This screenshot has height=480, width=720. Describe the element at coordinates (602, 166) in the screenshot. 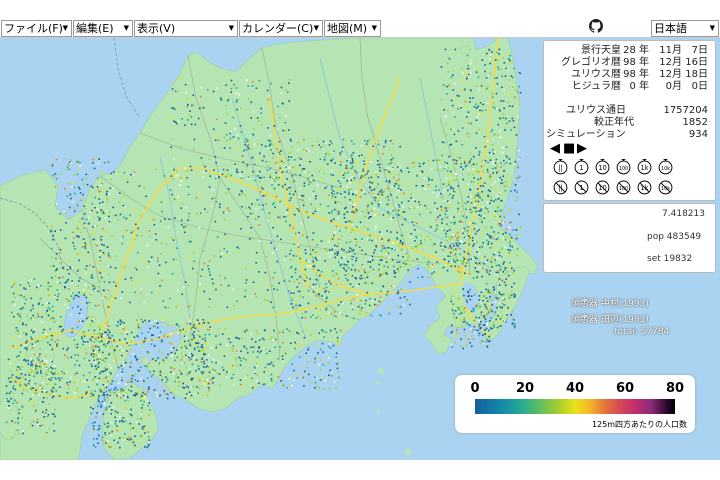

I see `forward-speed-button: 10` at that location.